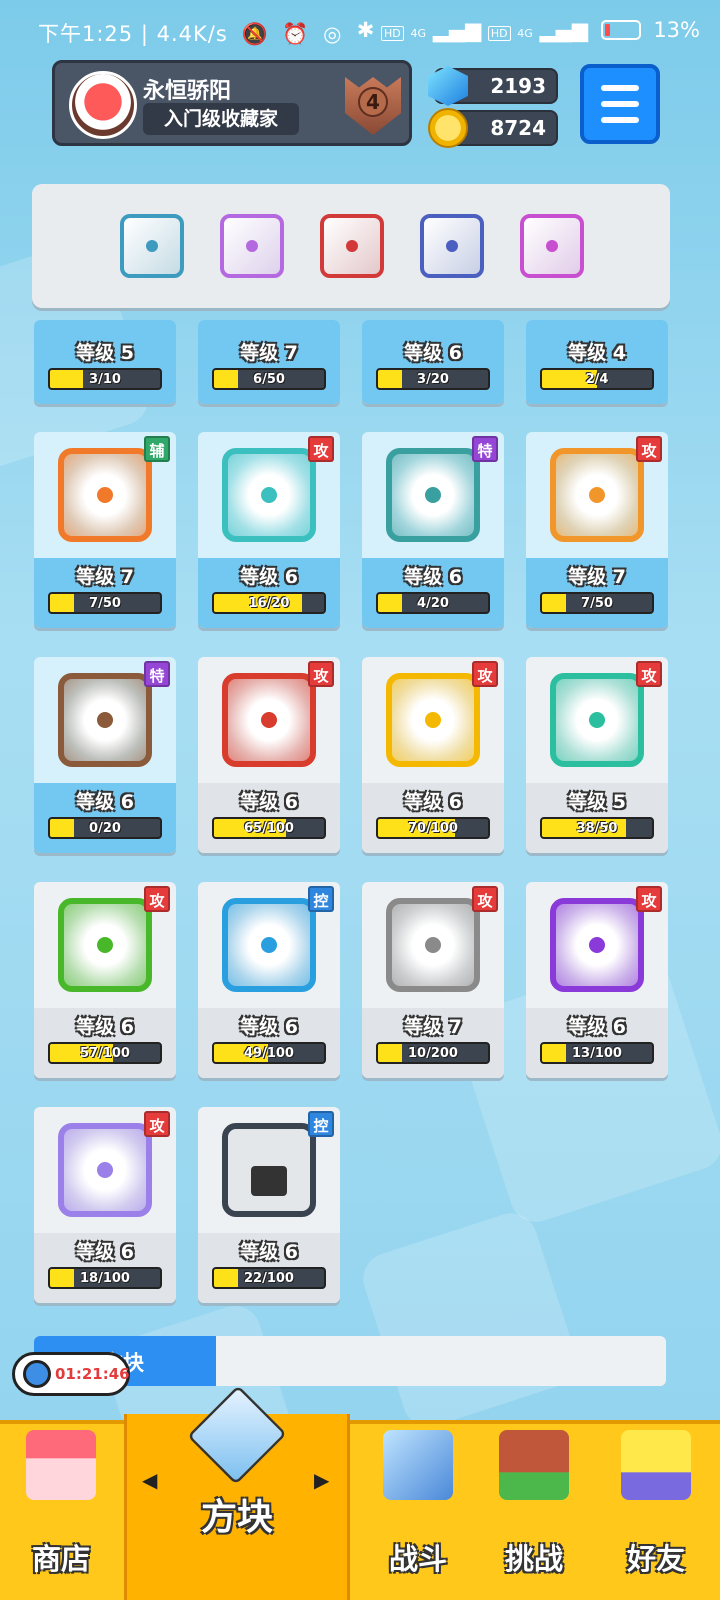 The width and height of the screenshot is (720, 1600). What do you see at coordinates (269, 1205) in the screenshot?
I see `dice-card: 控等级 6 22/100` at bounding box center [269, 1205].